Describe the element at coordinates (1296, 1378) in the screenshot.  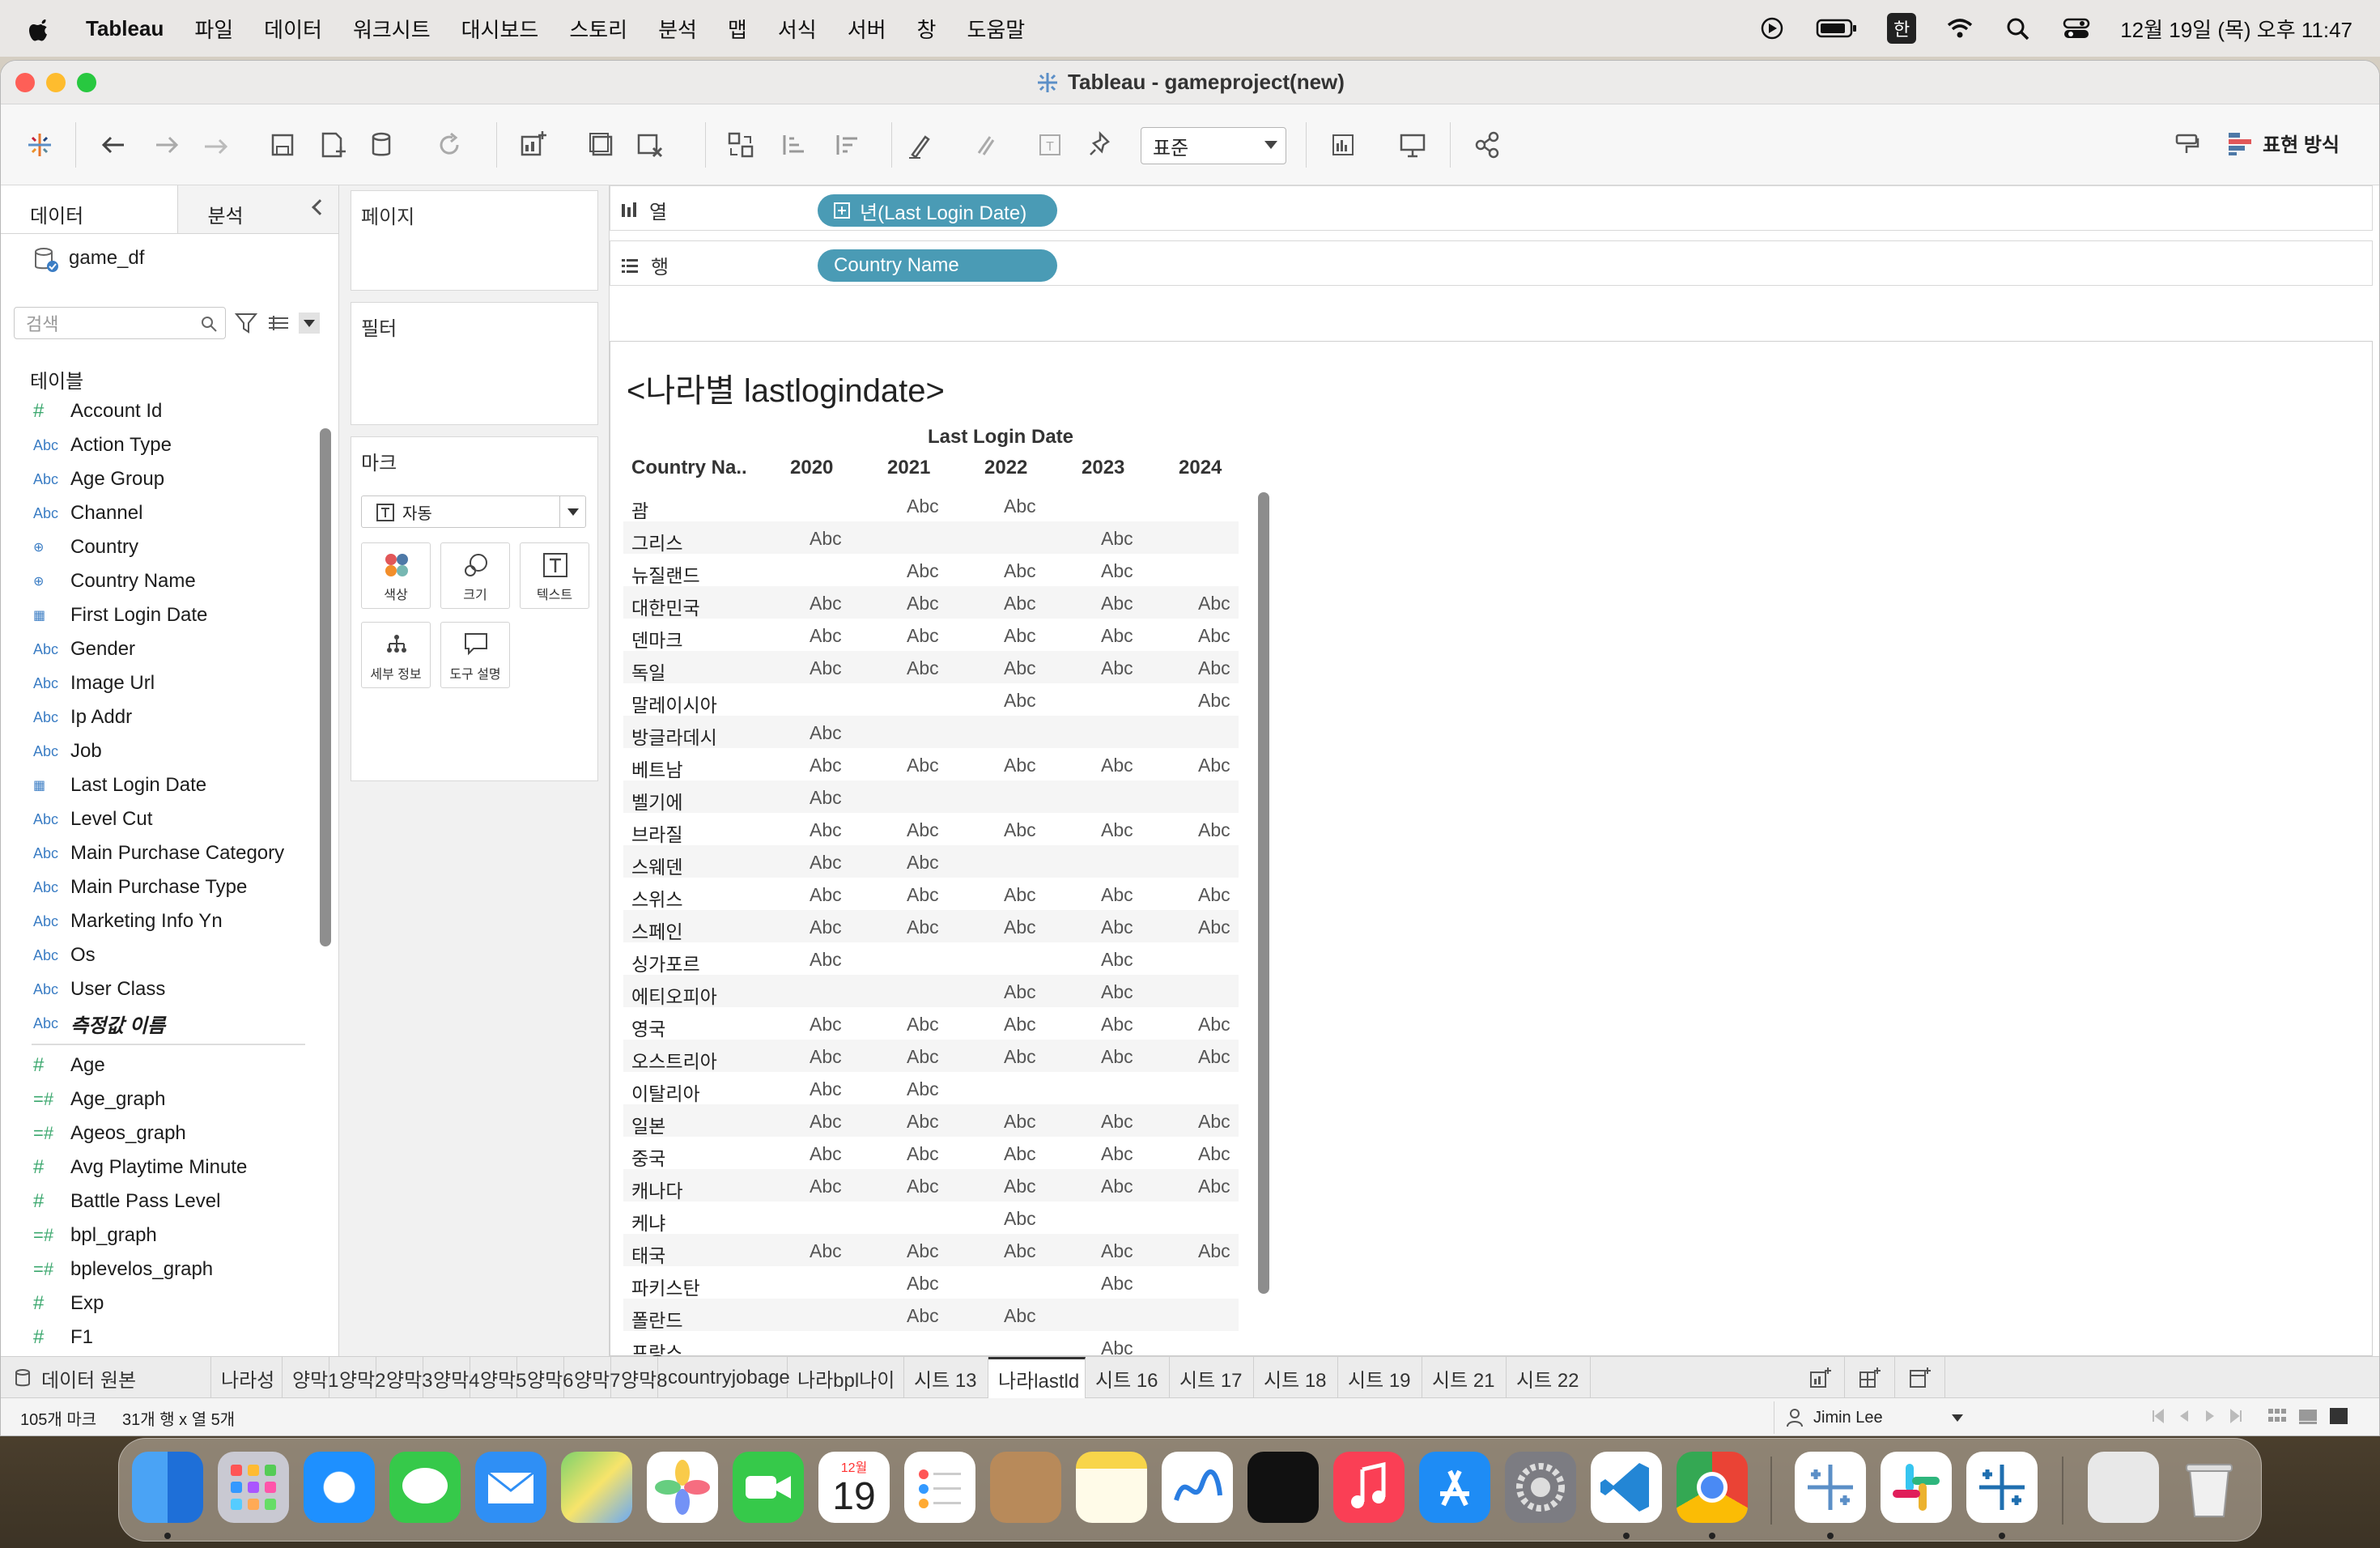
I see `sheet-tab: 시트 18` at that location.